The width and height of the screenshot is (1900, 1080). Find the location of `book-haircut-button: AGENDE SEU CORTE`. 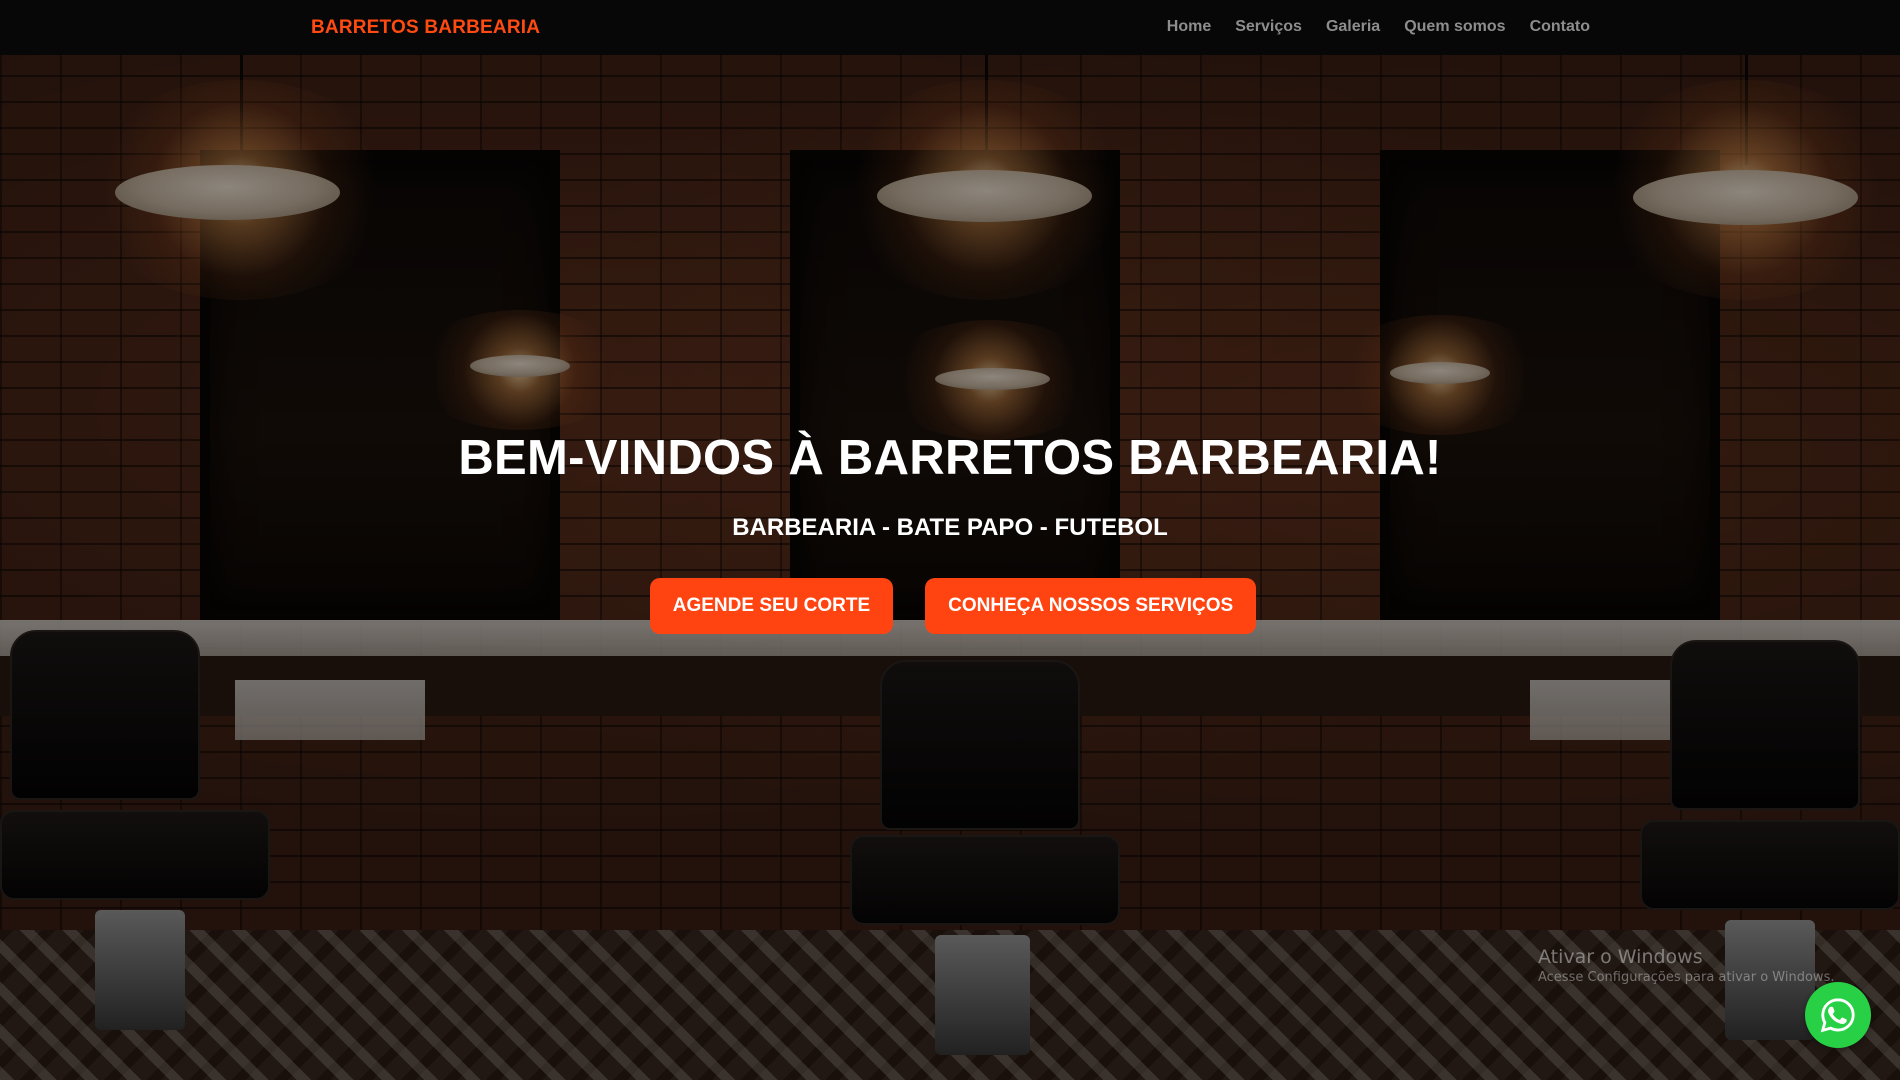

book-haircut-button: AGENDE SEU CORTE is located at coordinates (771, 606).